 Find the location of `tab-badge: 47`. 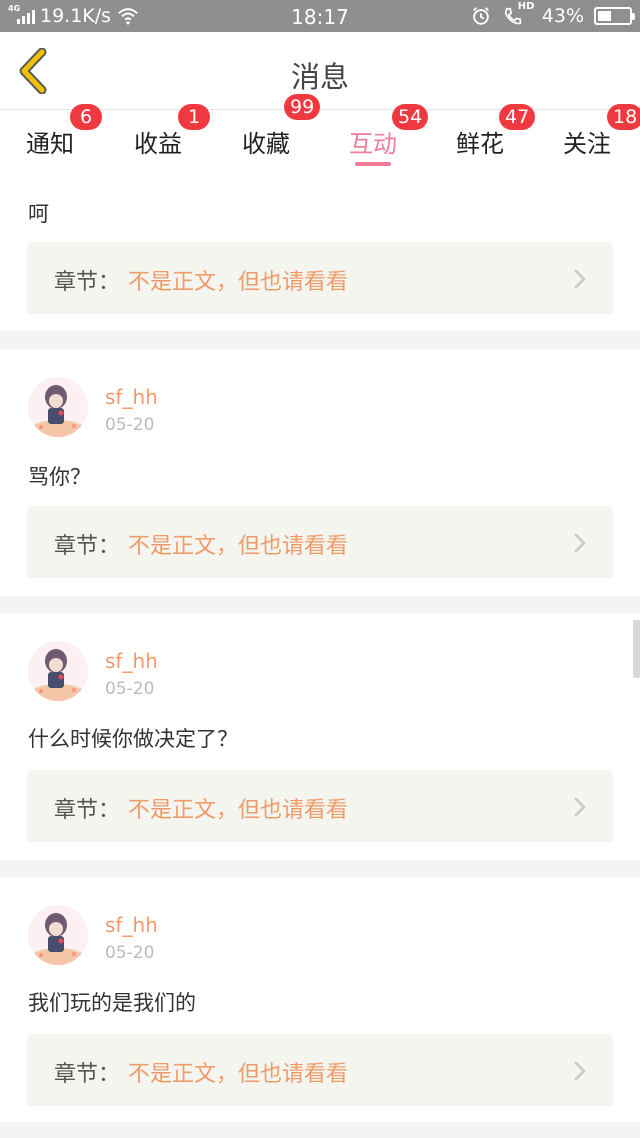

tab-badge: 47 is located at coordinates (517, 117).